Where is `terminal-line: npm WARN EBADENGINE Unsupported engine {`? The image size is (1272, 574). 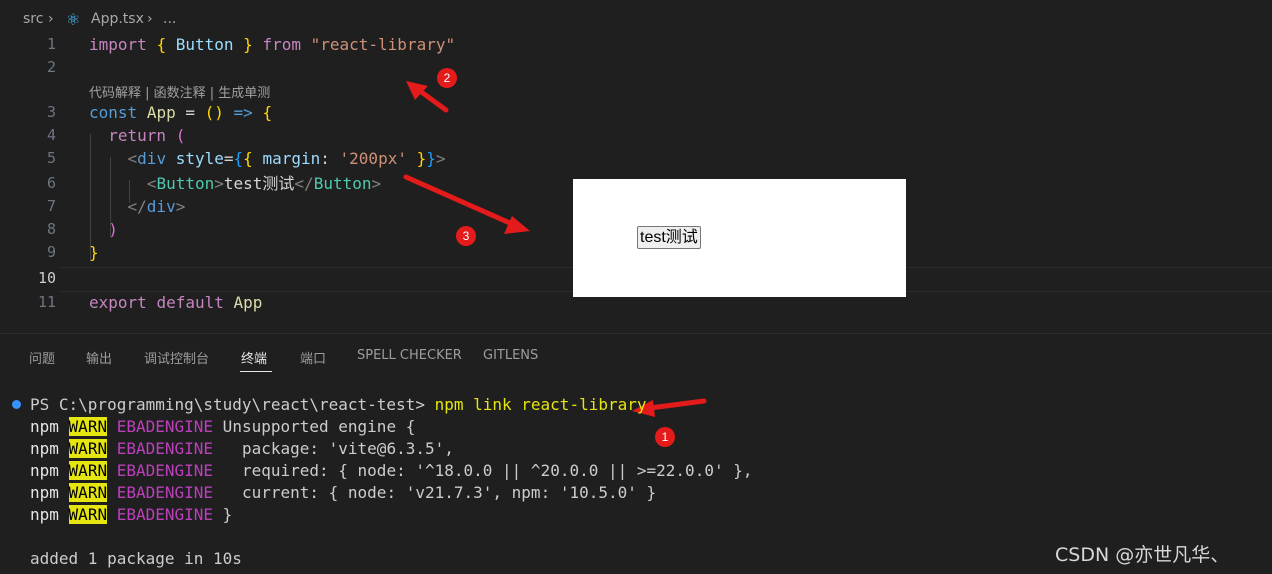 terminal-line: npm WARN EBADENGINE Unsupported engine { is located at coordinates (223, 426).